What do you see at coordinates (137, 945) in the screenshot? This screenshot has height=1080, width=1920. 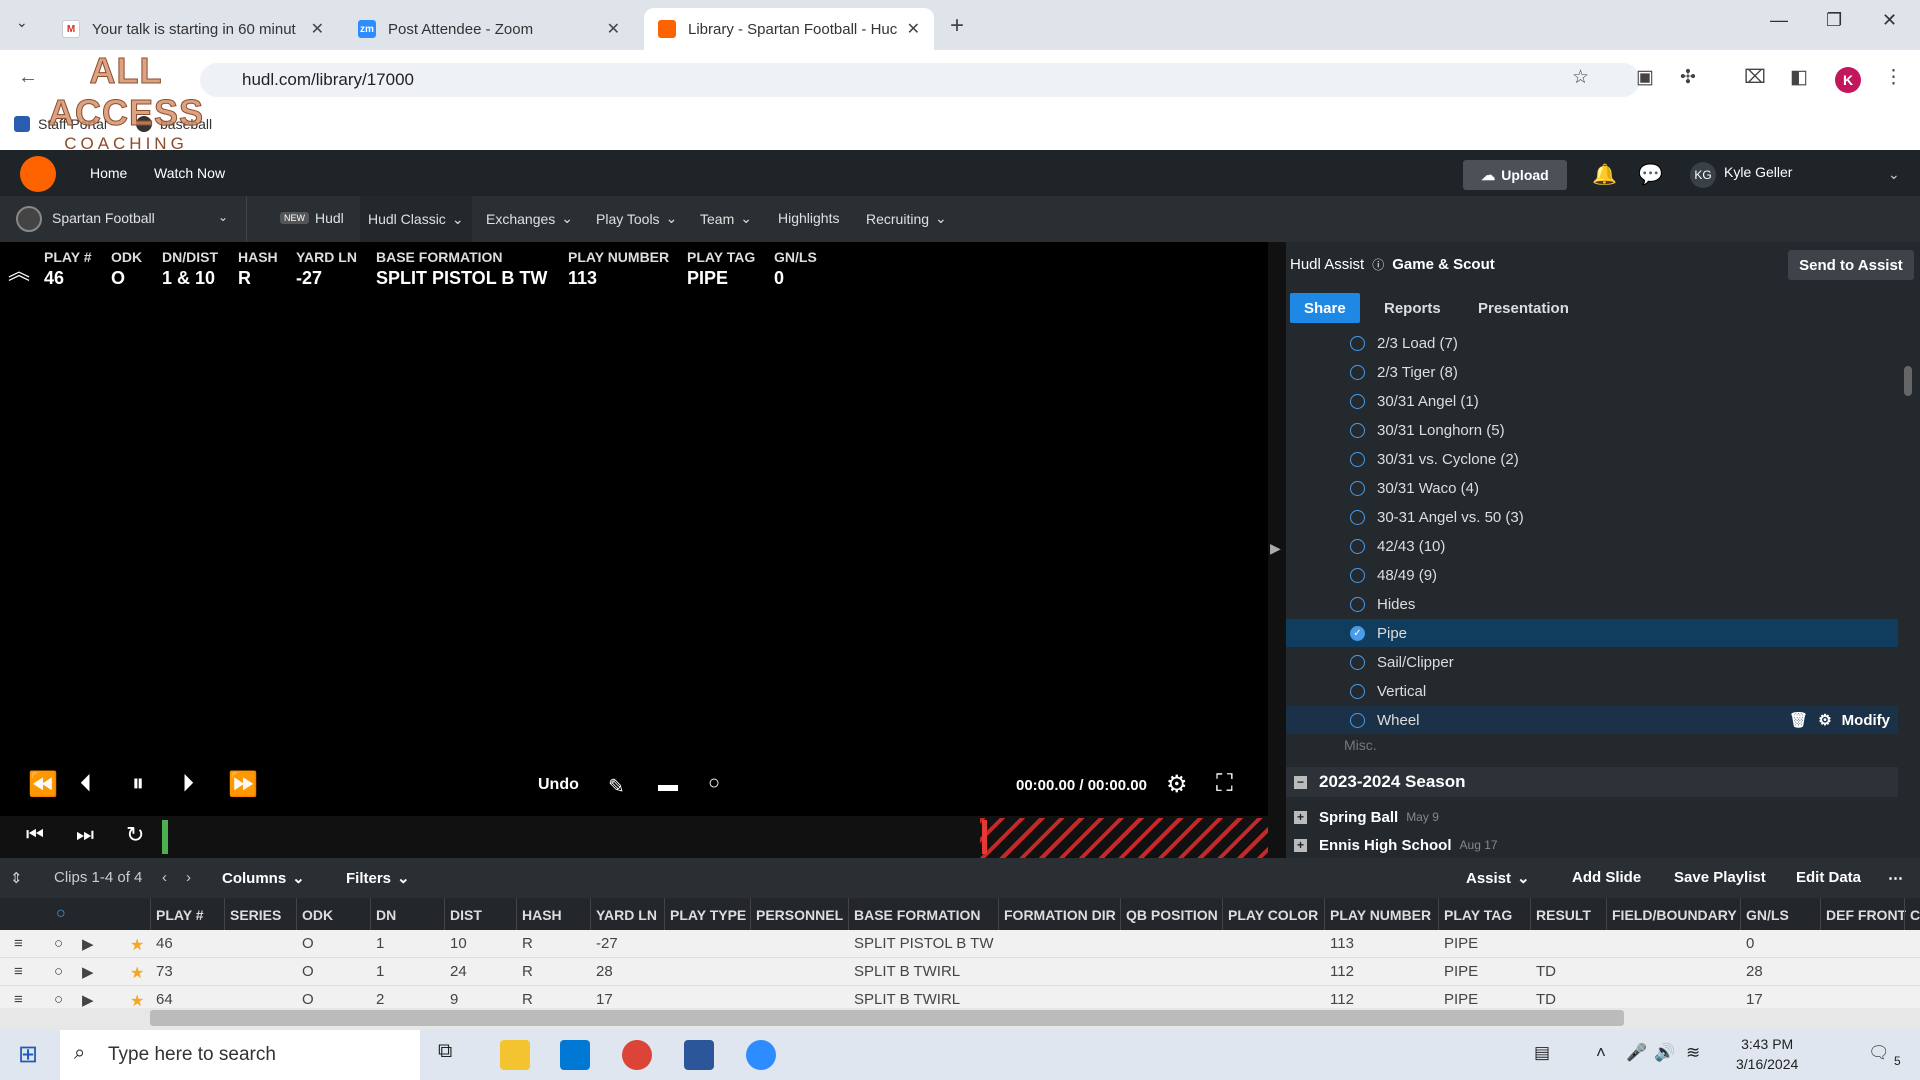 I see `star-icon: ★` at bounding box center [137, 945].